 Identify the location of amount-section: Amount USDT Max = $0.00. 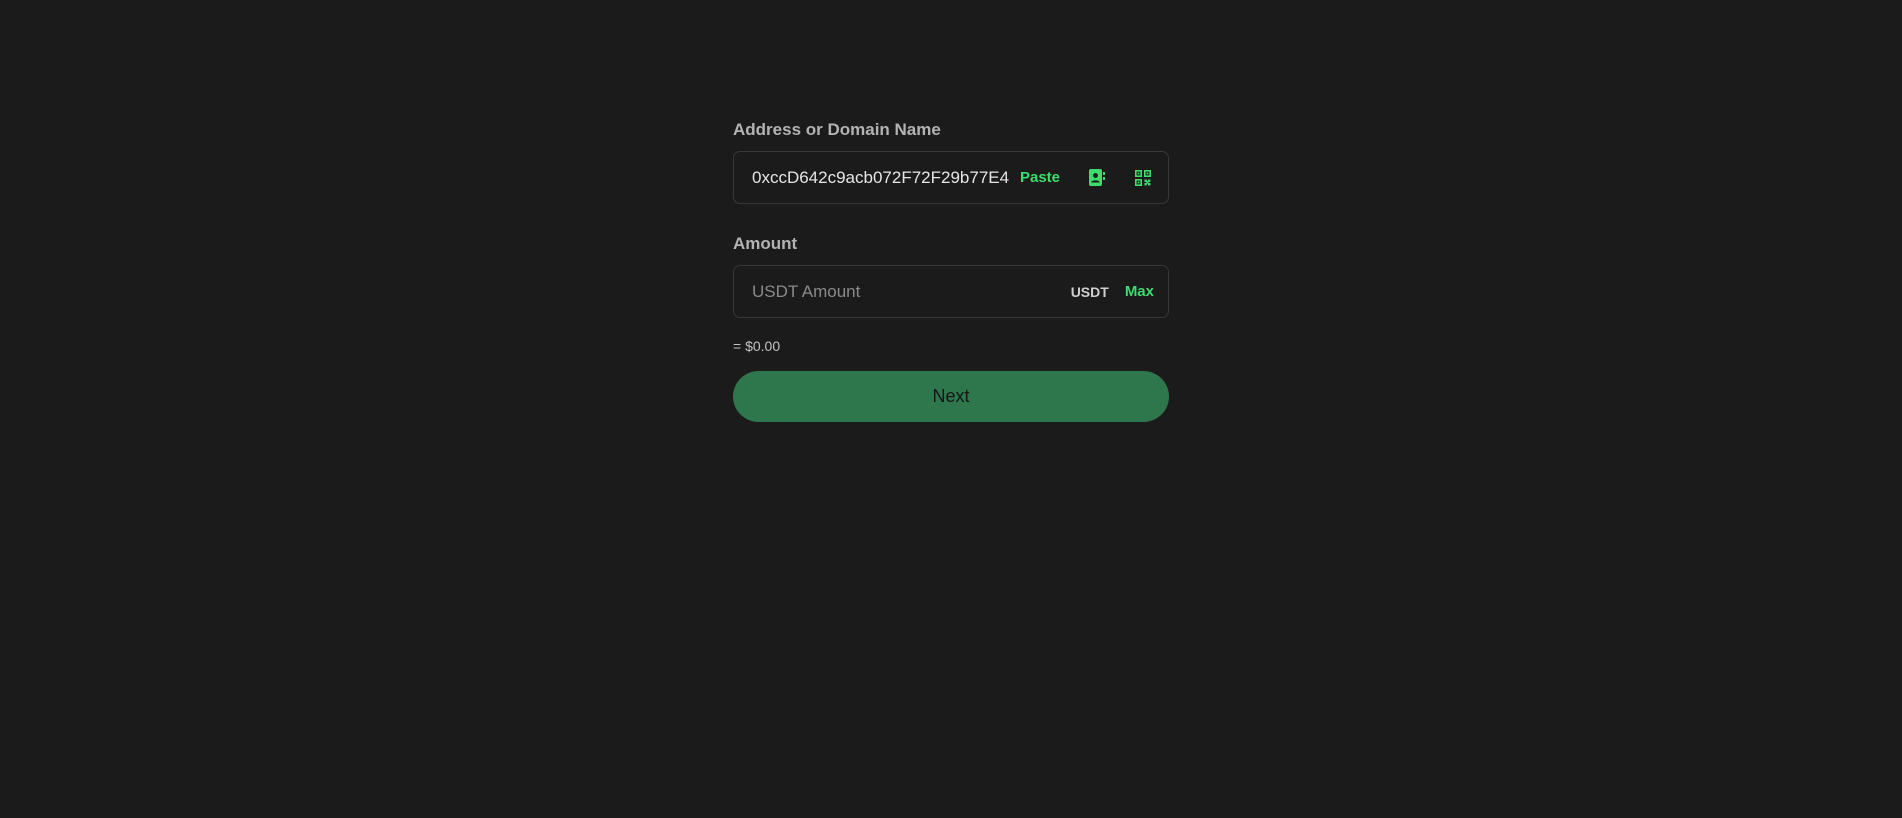
(951, 293).